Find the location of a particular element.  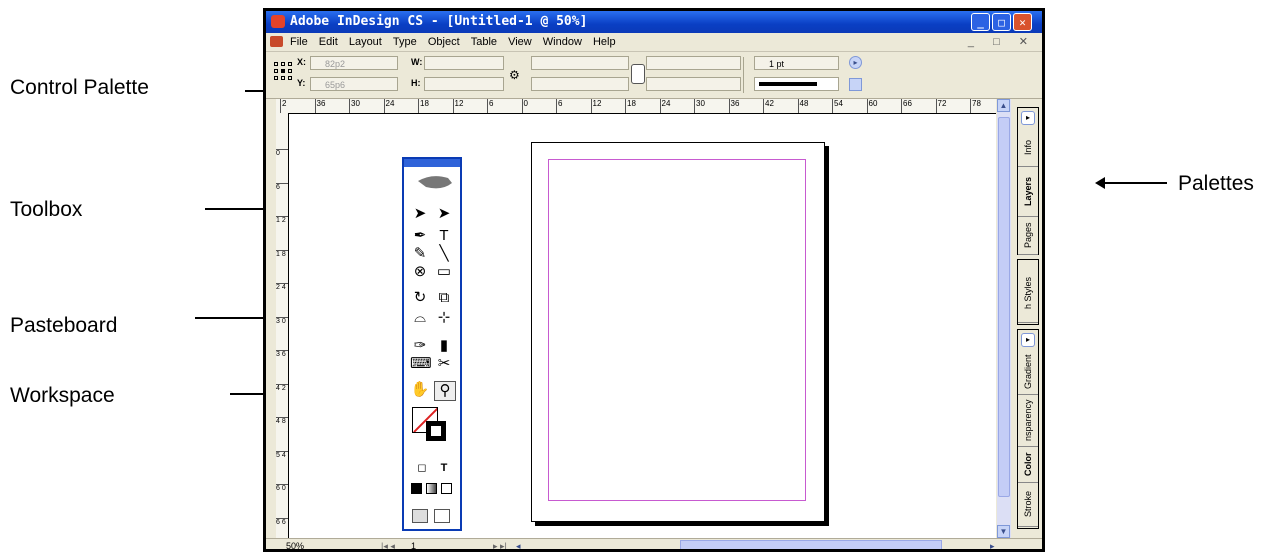

type-tool: T is located at coordinates (444, 236).